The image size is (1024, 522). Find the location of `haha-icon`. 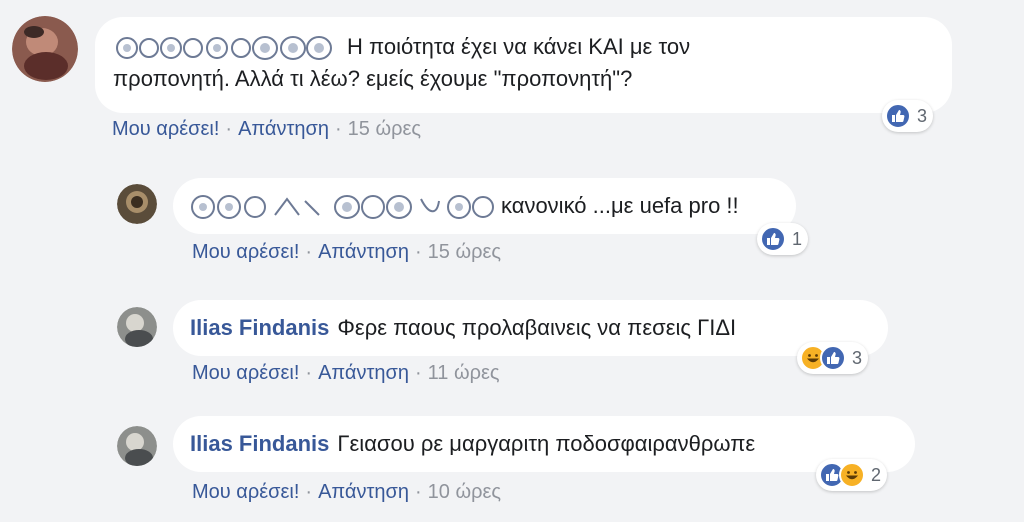

haha-icon is located at coordinates (852, 475).